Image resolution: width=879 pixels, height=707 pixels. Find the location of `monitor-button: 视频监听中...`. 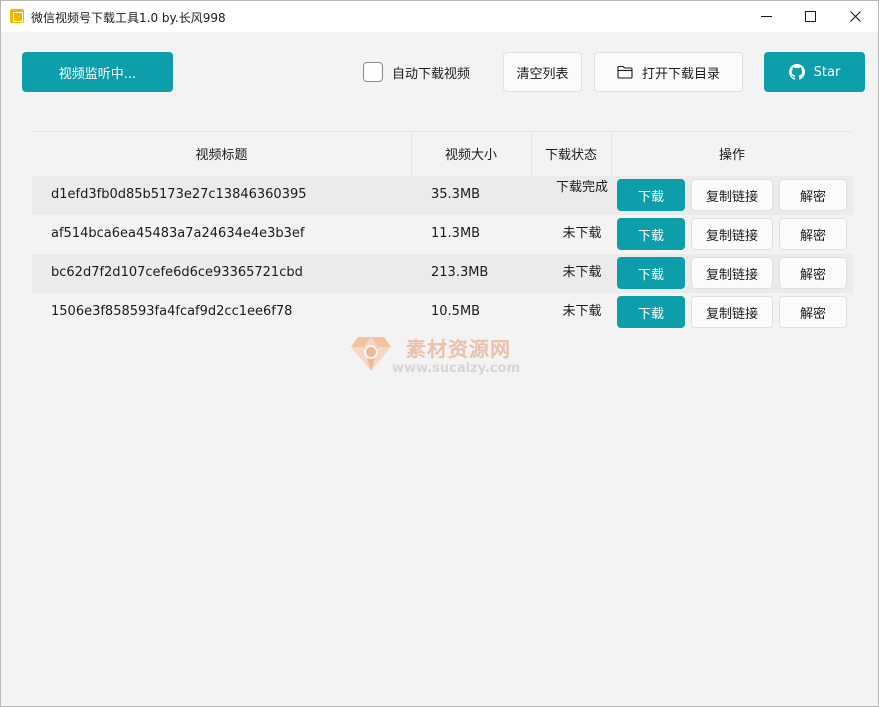

monitor-button: 视频监听中... is located at coordinates (97, 72).